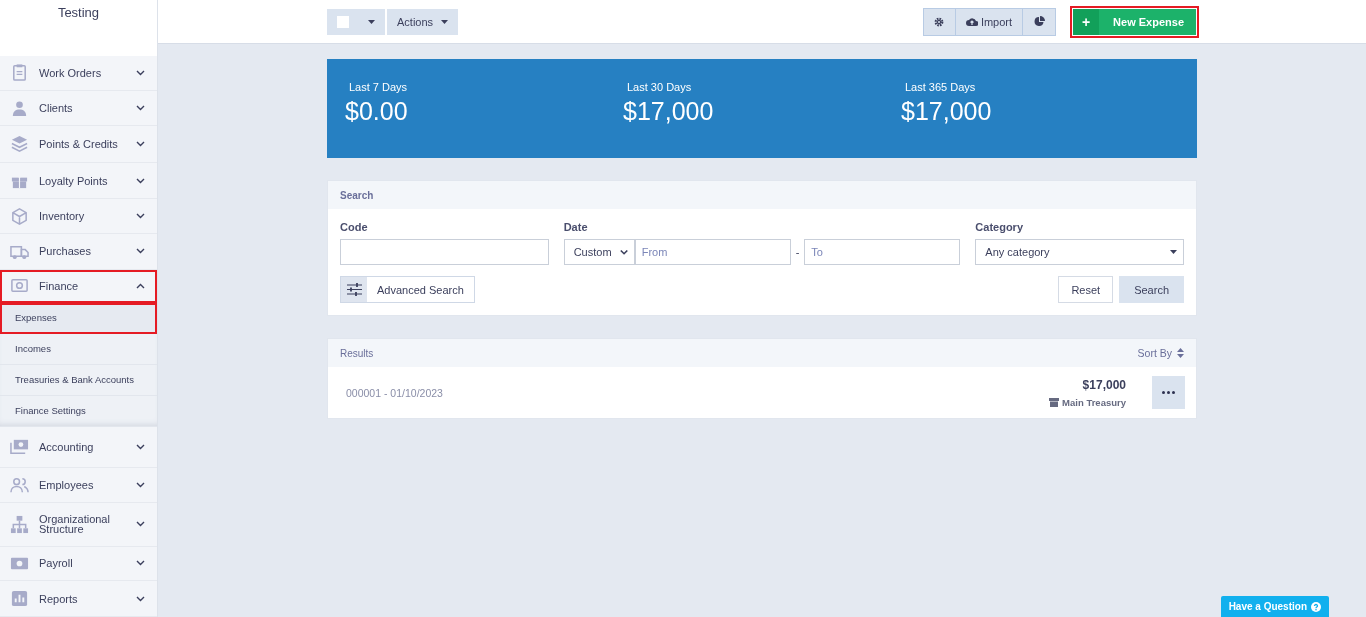 The height and width of the screenshot is (617, 1366). Describe the element at coordinates (19, 73) in the screenshot. I see `clipboard-icon` at that location.